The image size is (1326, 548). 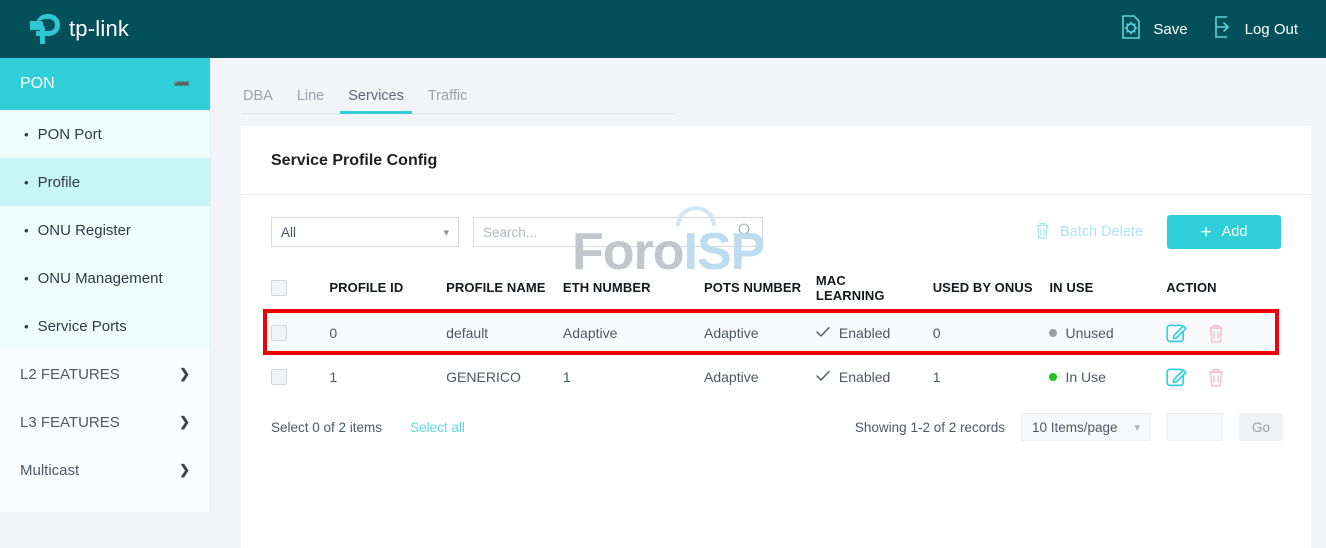 I want to click on page-size-select: 10 Items/page ▾, so click(x=1086, y=427).